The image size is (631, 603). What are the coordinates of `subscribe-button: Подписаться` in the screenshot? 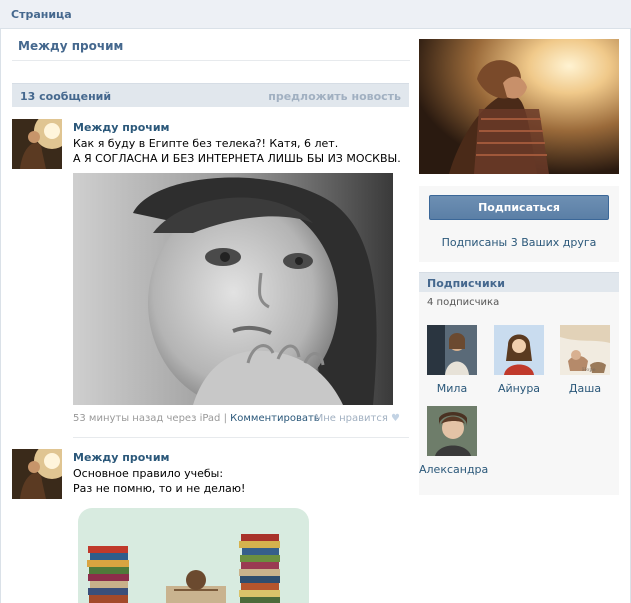 It's located at (519, 207).